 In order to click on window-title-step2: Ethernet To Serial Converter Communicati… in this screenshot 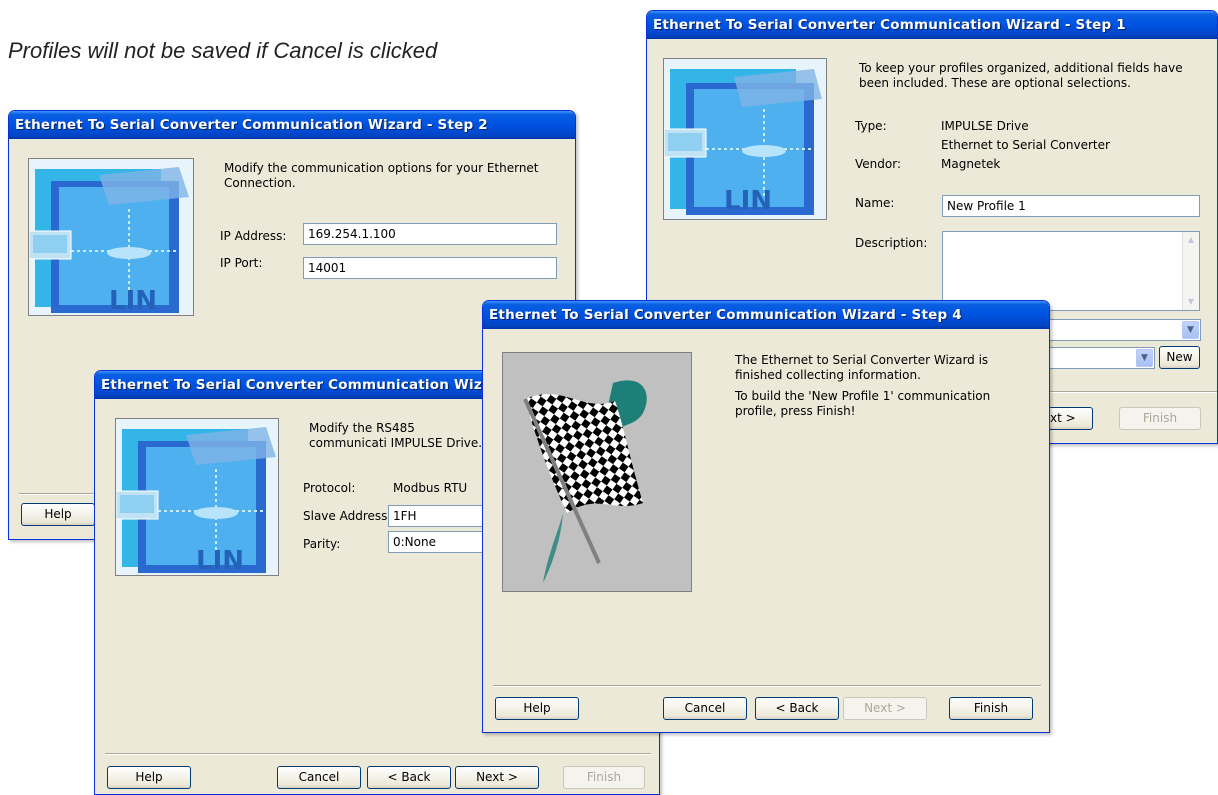, I will do `click(292, 125)`.